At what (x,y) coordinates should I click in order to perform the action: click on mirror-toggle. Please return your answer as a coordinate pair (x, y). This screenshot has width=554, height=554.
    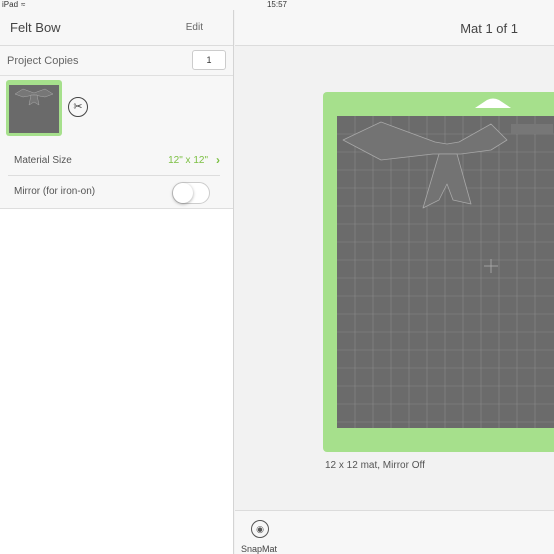
    Looking at the image, I should click on (191, 193).